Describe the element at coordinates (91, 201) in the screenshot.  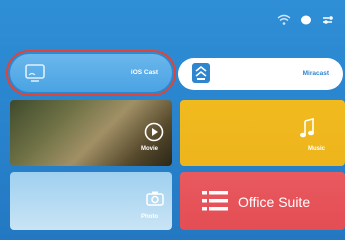
I see `photo-tile: Photo` at that location.